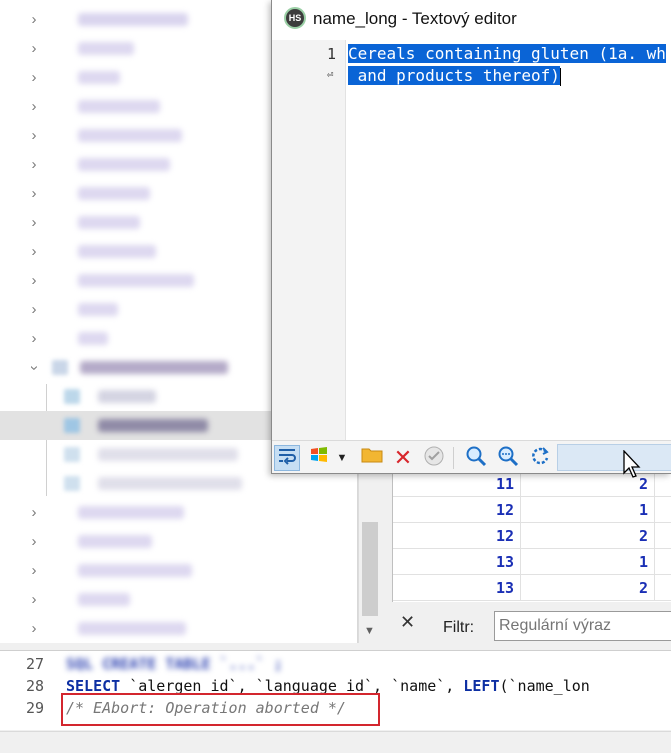 This screenshot has height=753, width=671. I want to click on folder-icon, so click(372, 458).